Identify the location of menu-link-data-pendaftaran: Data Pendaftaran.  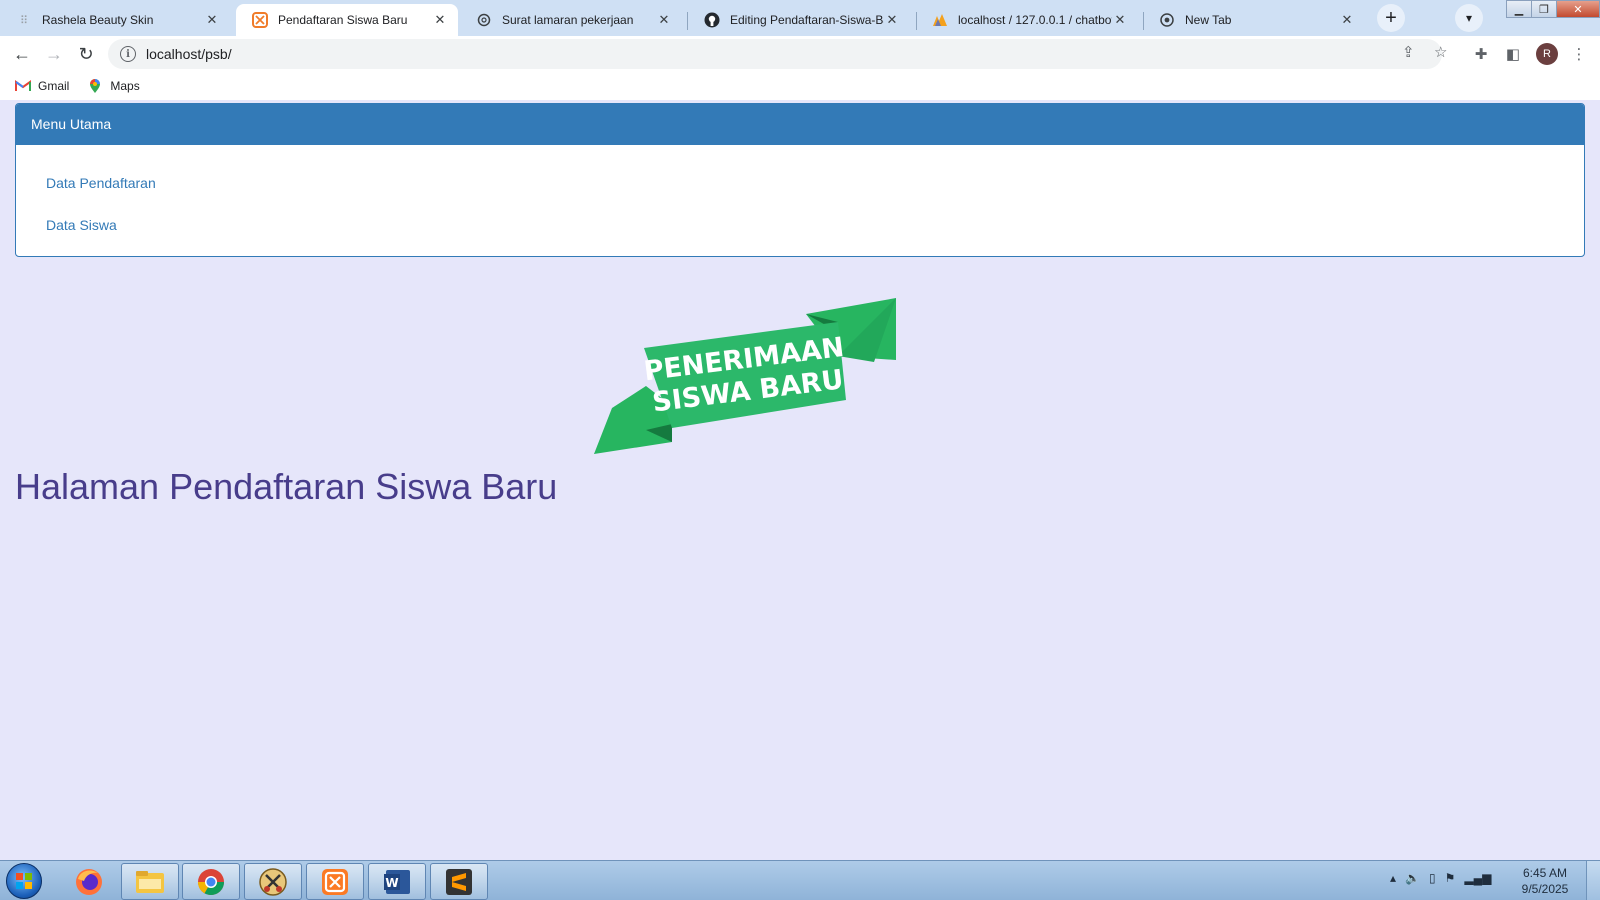
(800, 183).